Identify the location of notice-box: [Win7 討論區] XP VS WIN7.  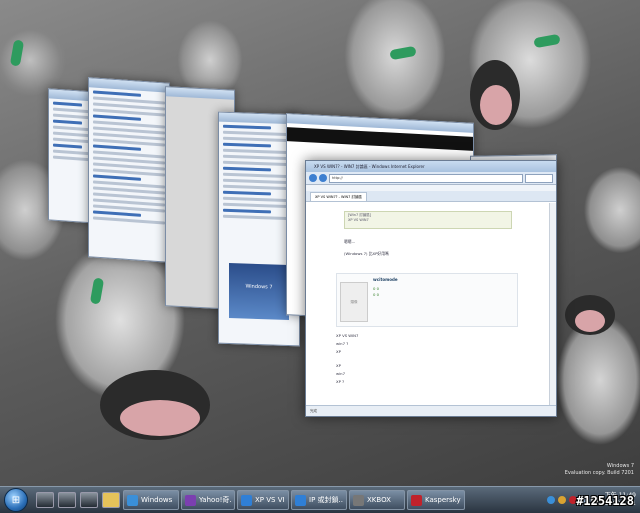
(428, 220).